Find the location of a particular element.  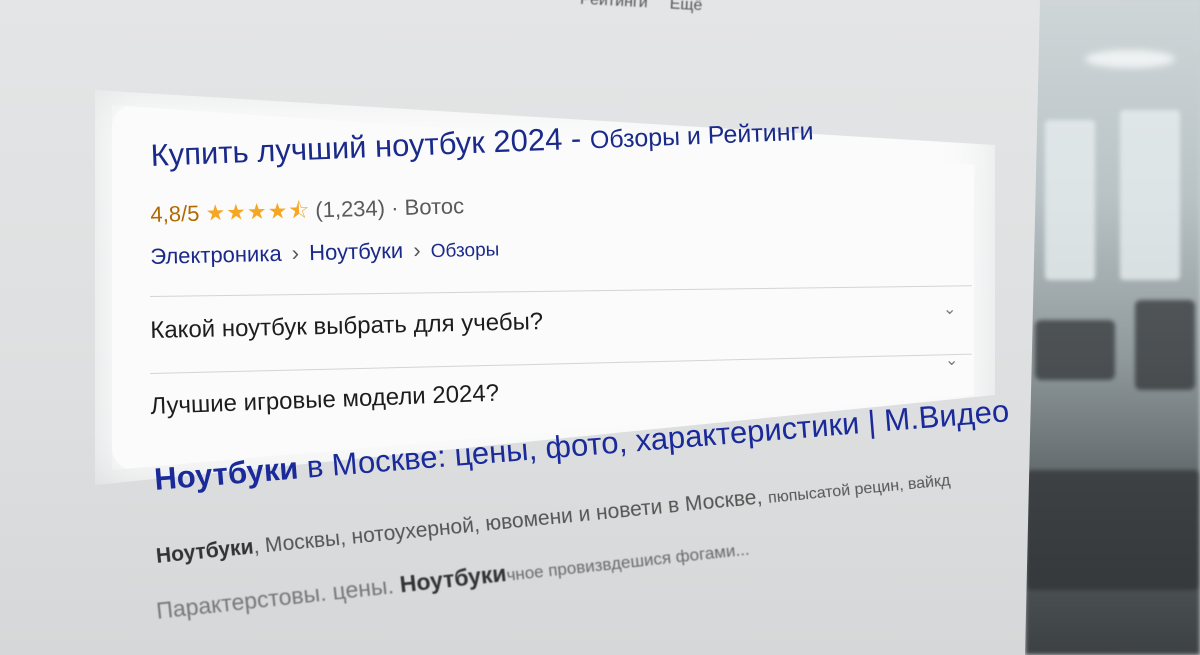

search-top-nav: Рейтинги Ещё is located at coordinates (641, 7).